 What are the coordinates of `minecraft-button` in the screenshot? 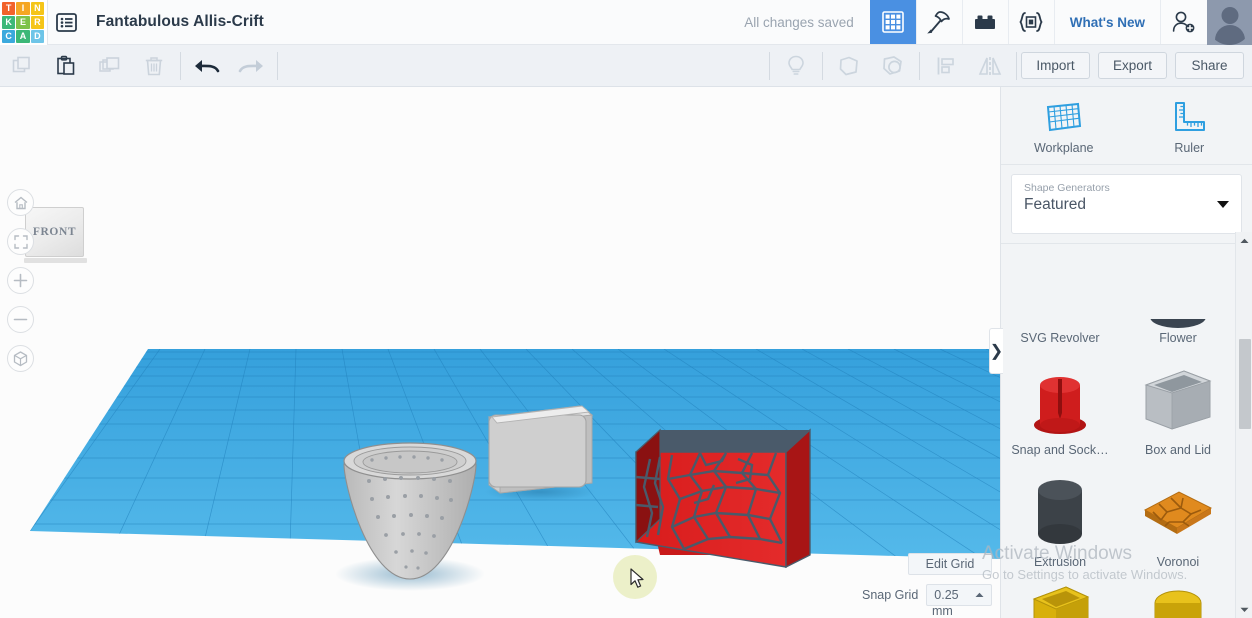 It's located at (938, 22).